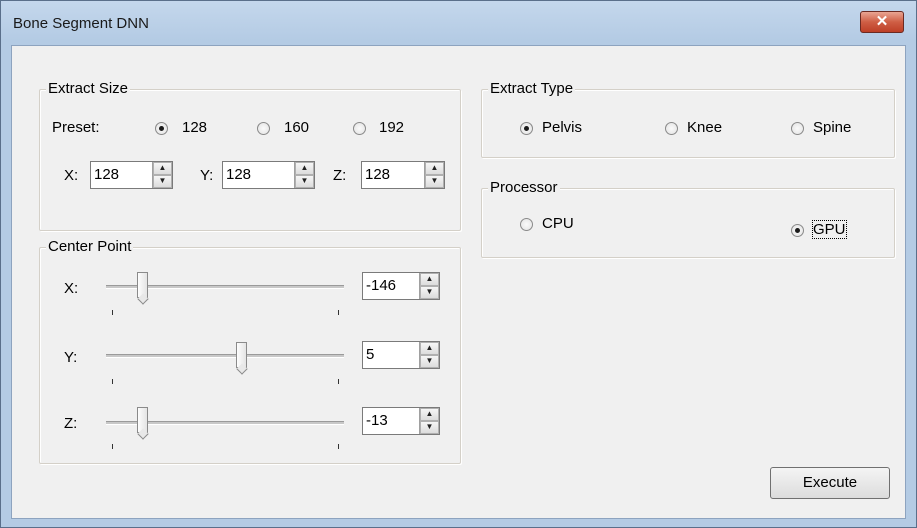 Image resolution: width=917 pixels, height=528 pixels. Describe the element at coordinates (526, 128) in the screenshot. I see `type-pelvis-dot` at that location.